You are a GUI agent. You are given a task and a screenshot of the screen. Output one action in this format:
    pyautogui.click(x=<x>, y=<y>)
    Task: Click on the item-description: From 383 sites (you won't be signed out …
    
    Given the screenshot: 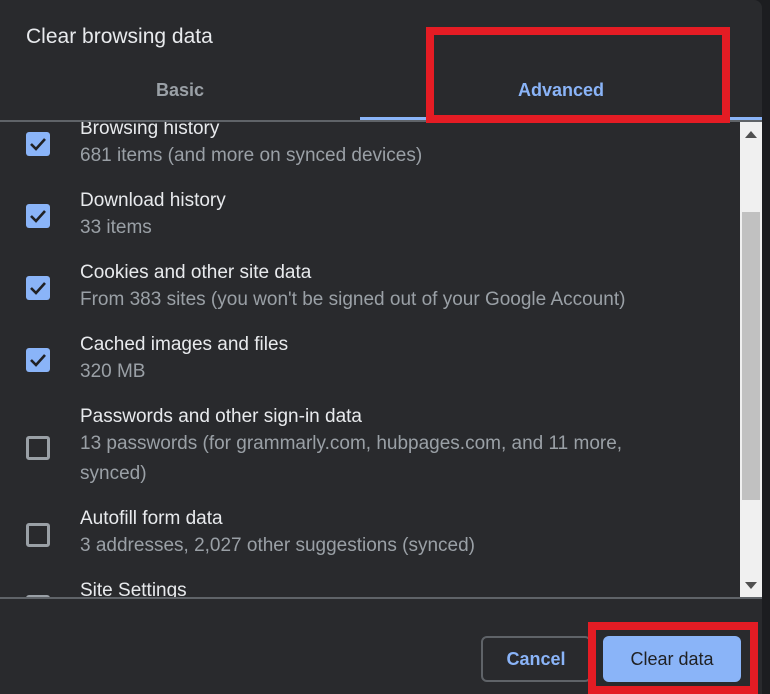 What is the action you would take?
    pyautogui.click(x=353, y=299)
    